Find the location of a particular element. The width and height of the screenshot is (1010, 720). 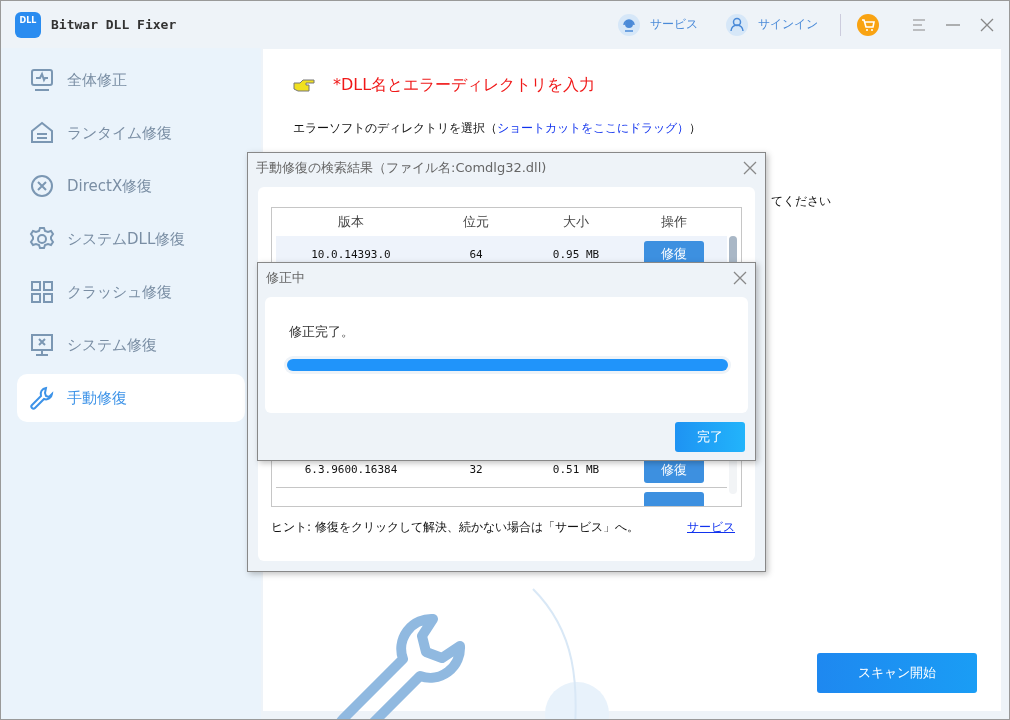

shortcut-link: ショートカットをここにドラッグ） is located at coordinates (593, 128).